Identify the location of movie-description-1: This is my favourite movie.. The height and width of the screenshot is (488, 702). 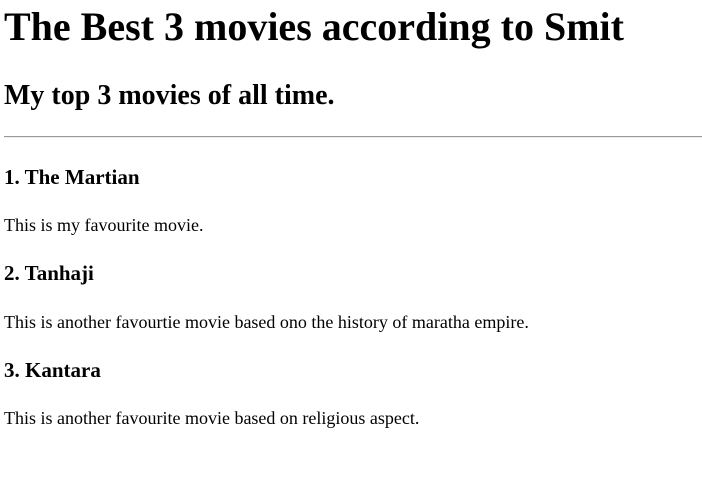
(104, 225).